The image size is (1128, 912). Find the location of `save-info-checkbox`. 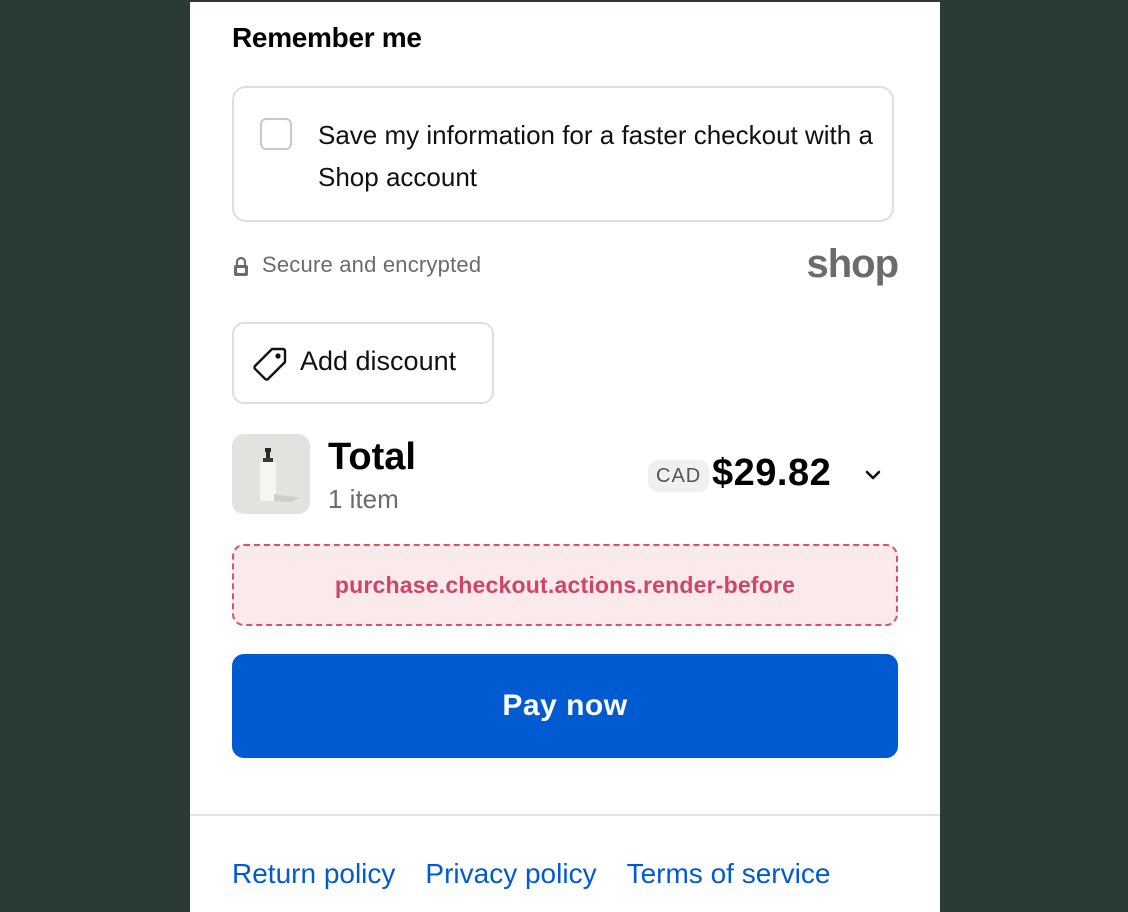

save-info-checkbox is located at coordinates (276, 134).